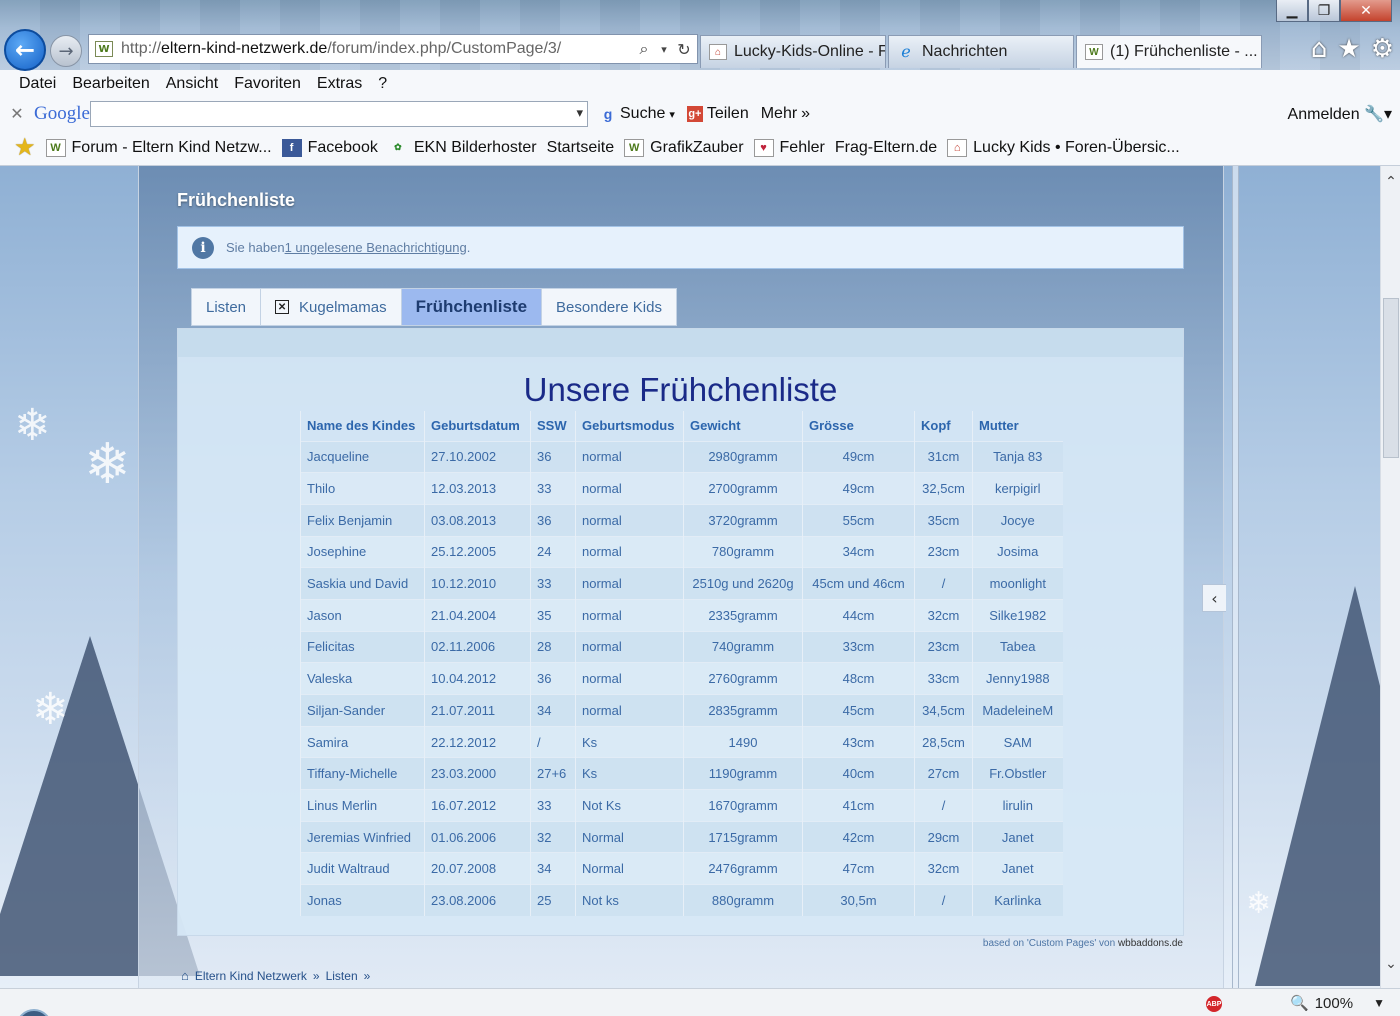  Describe the element at coordinates (957, 147) in the screenshot. I see `house-icon: ⌂` at that location.